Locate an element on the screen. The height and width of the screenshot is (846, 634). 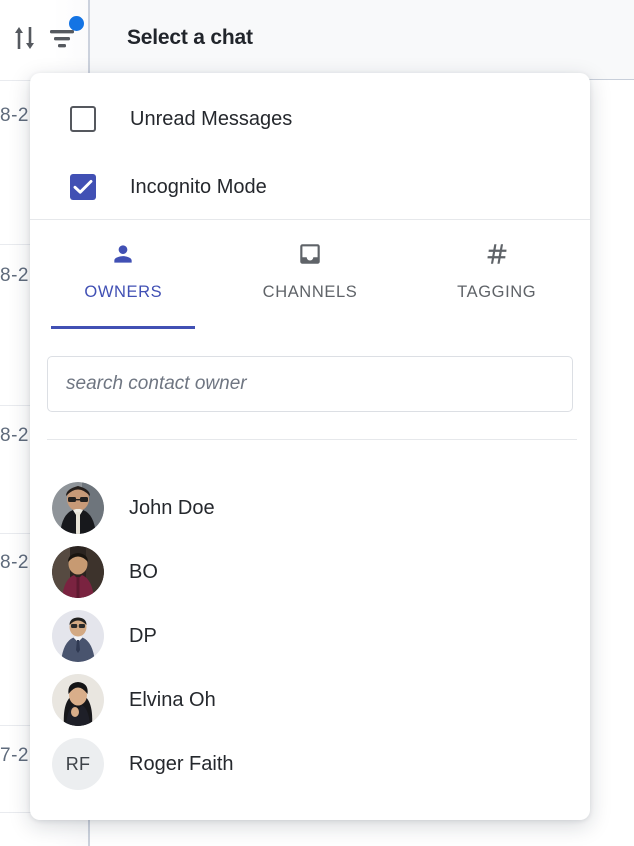
owner-search-wrapper is located at coordinates (310, 384).